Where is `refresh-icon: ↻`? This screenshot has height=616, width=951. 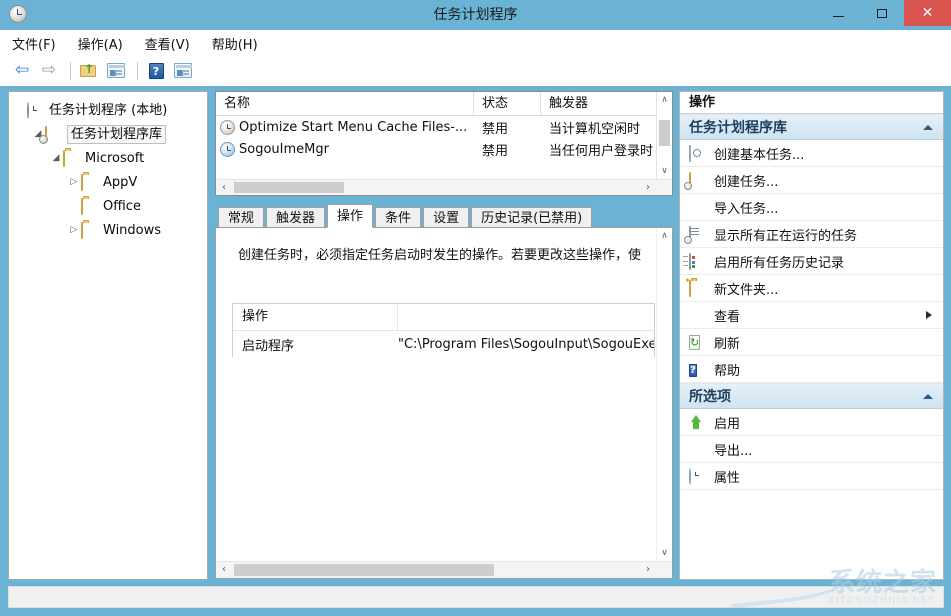 refresh-icon: ↻ is located at coordinates (695, 342).